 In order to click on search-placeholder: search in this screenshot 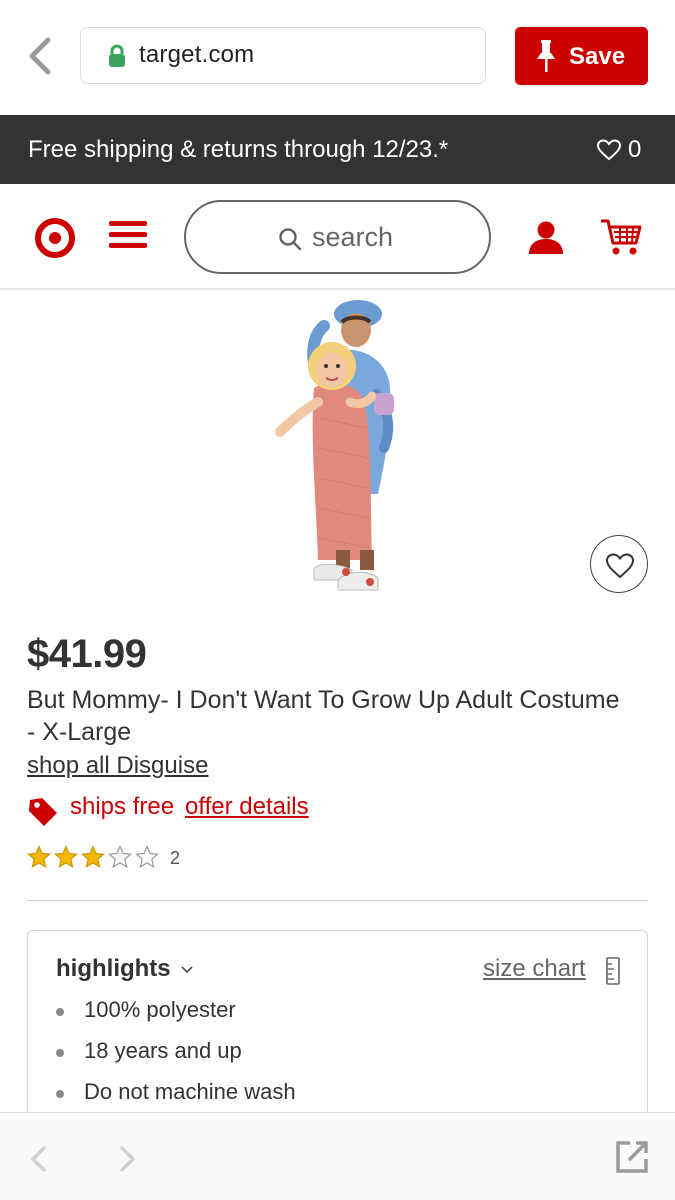, I will do `click(353, 237)`.